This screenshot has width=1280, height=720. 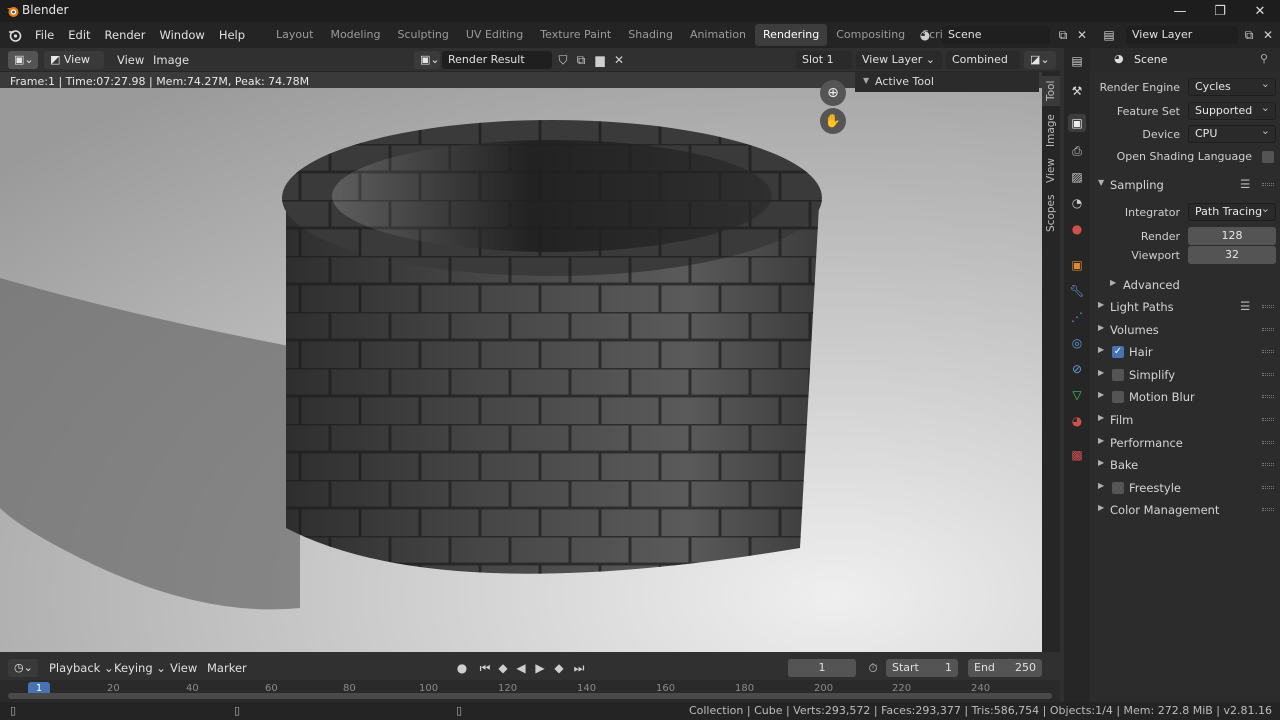 I want to click on zoom-icon: ⊕, so click(x=833, y=93).